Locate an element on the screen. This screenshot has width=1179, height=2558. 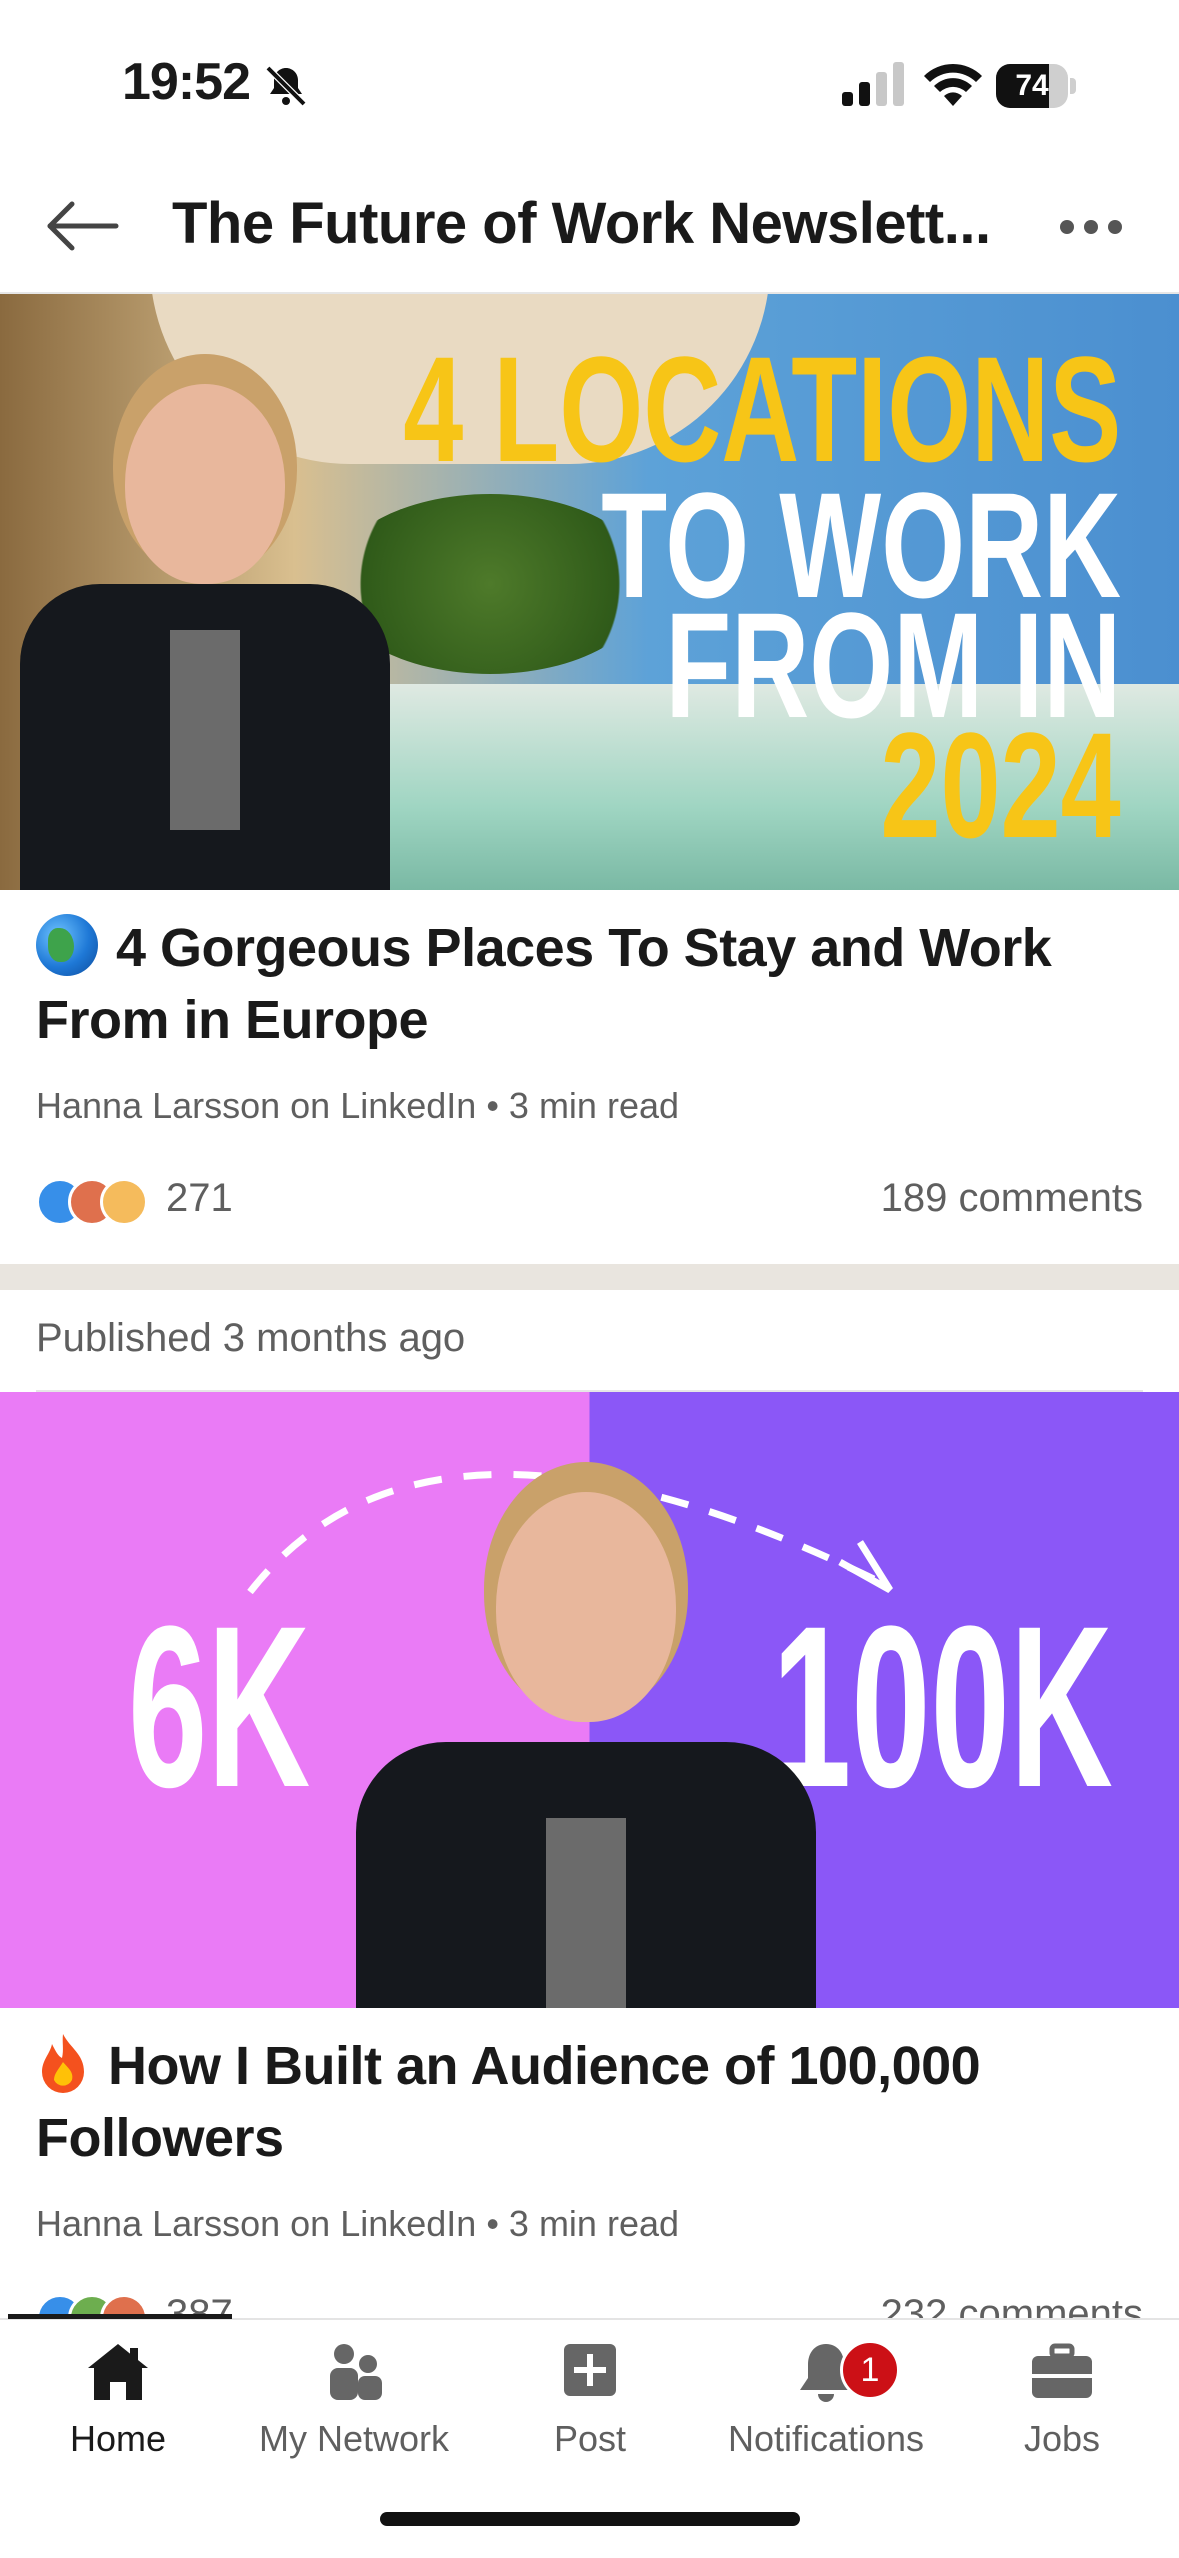
more-options-icon is located at coordinates (1095, 227).